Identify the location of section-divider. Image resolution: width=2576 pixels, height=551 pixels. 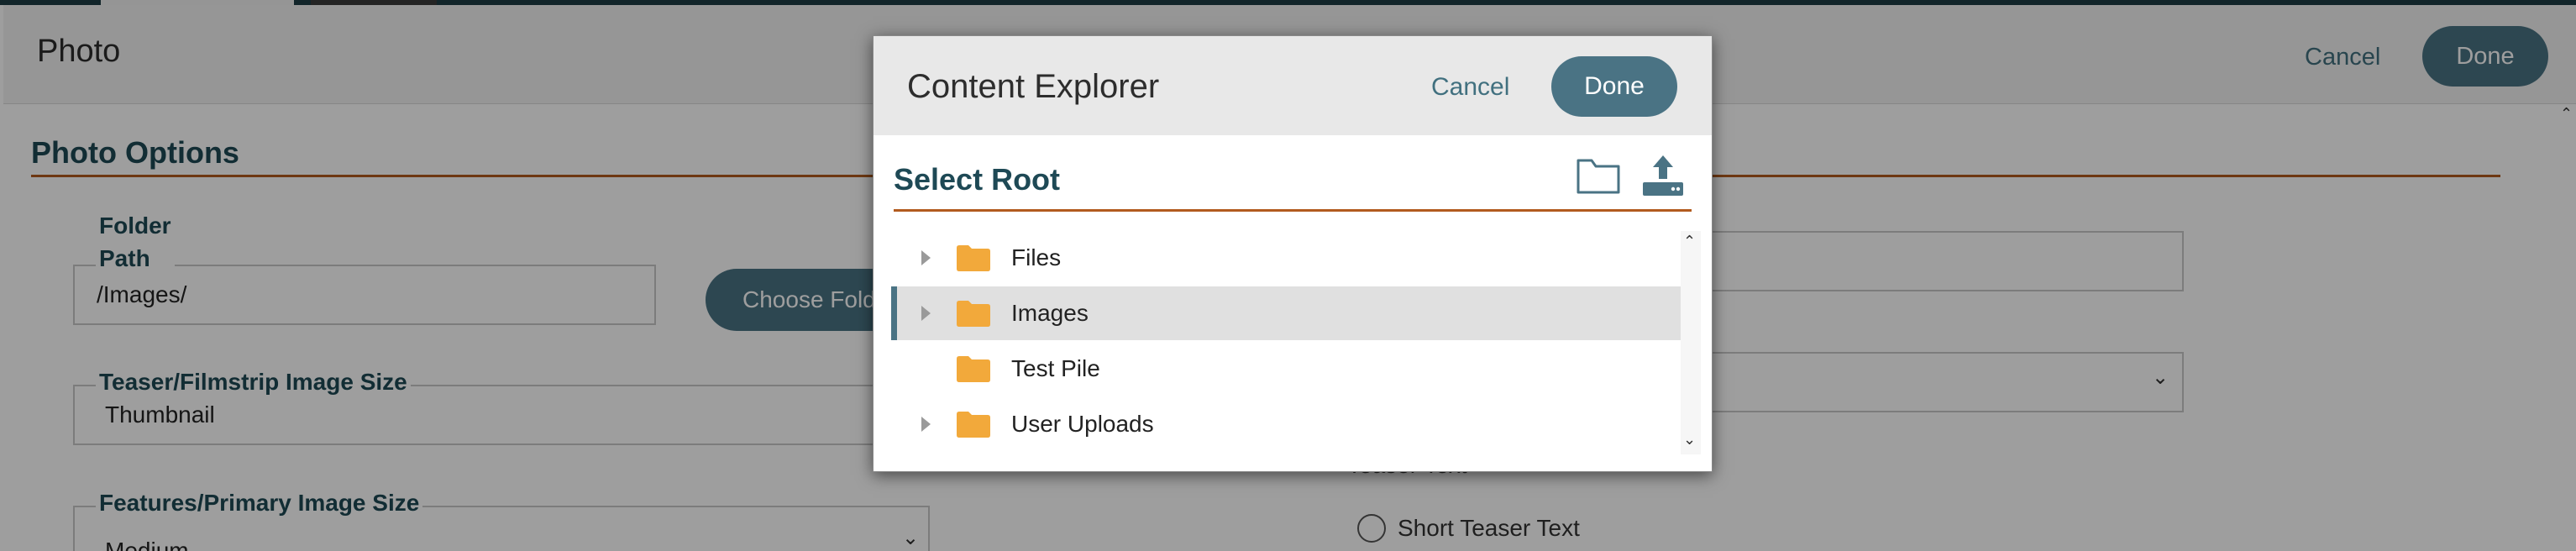
(1293, 210).